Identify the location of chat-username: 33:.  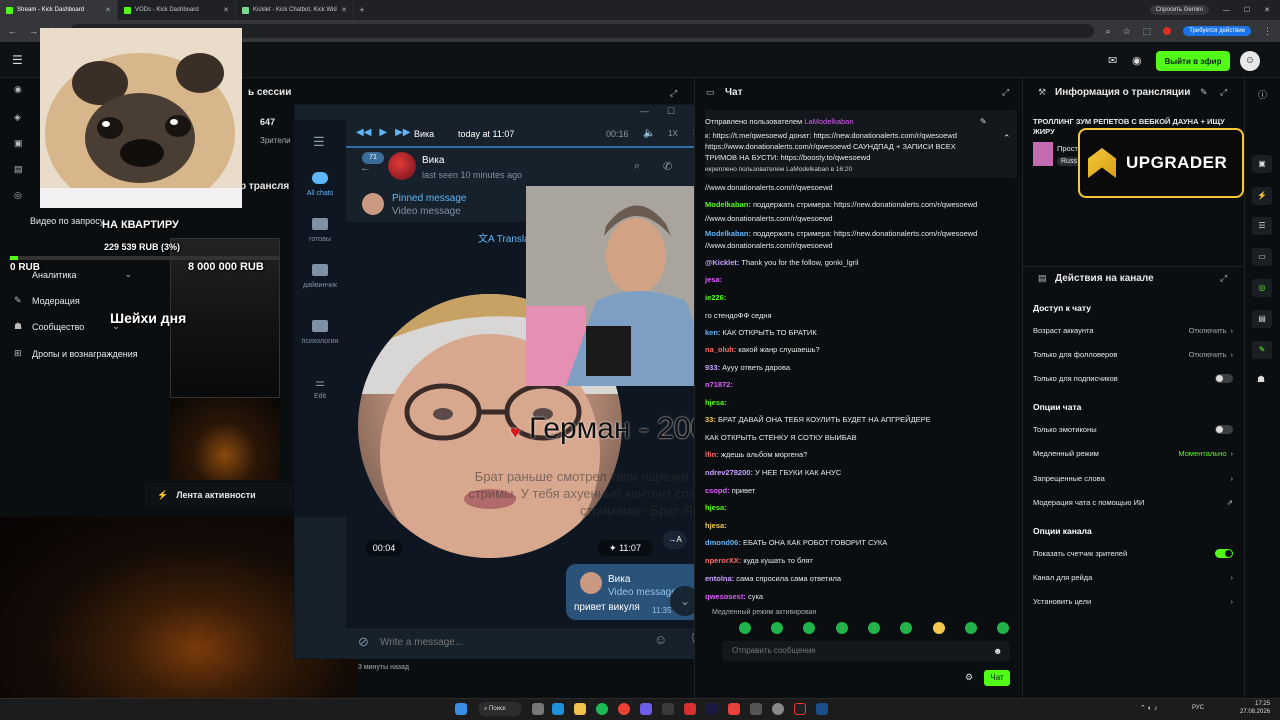
(710, 419).